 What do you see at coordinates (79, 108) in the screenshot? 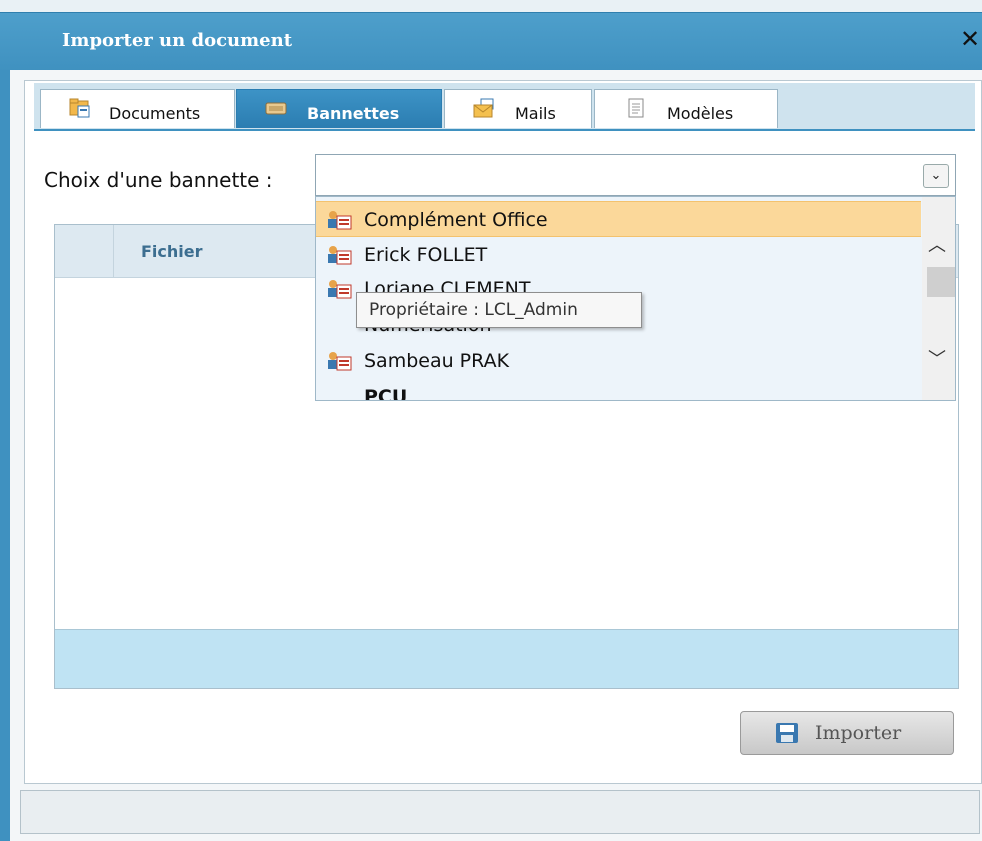
I see `documents-folder-icon` at bounding box center [79, 108].